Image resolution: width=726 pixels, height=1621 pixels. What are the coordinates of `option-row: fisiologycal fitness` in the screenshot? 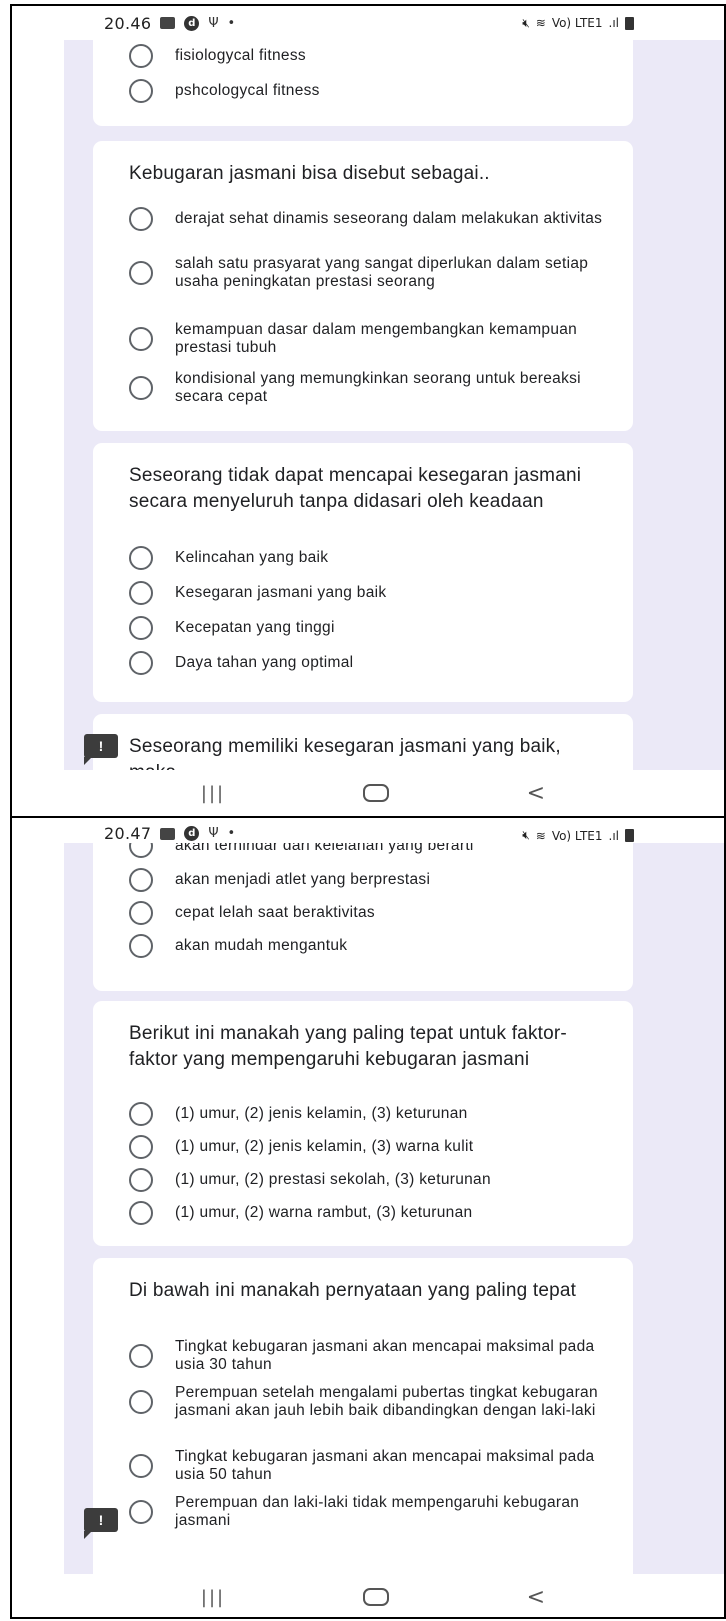 It's located at (371, 56).